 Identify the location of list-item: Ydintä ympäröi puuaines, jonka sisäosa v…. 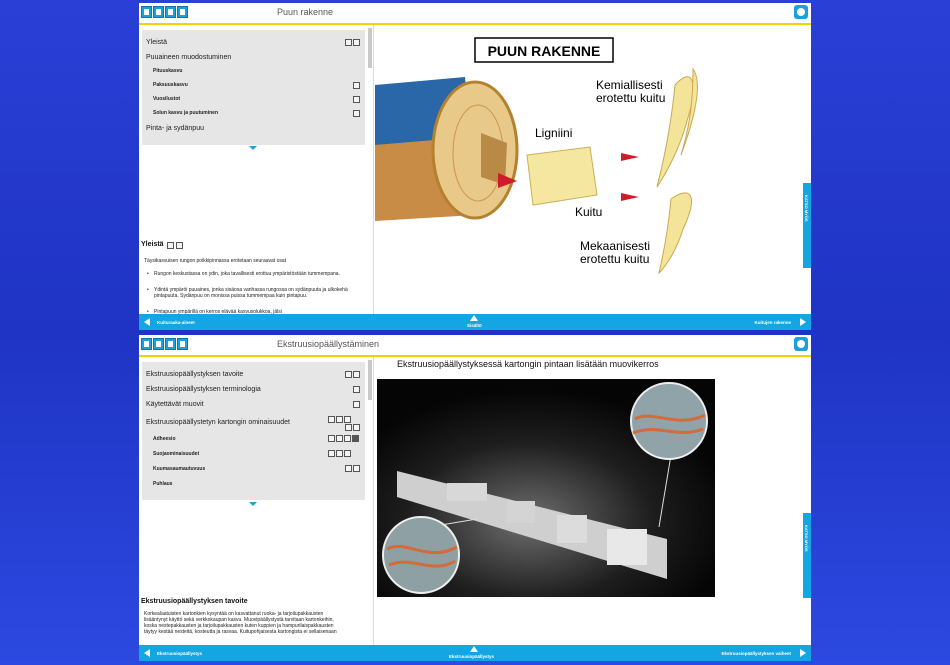
(255, 293).